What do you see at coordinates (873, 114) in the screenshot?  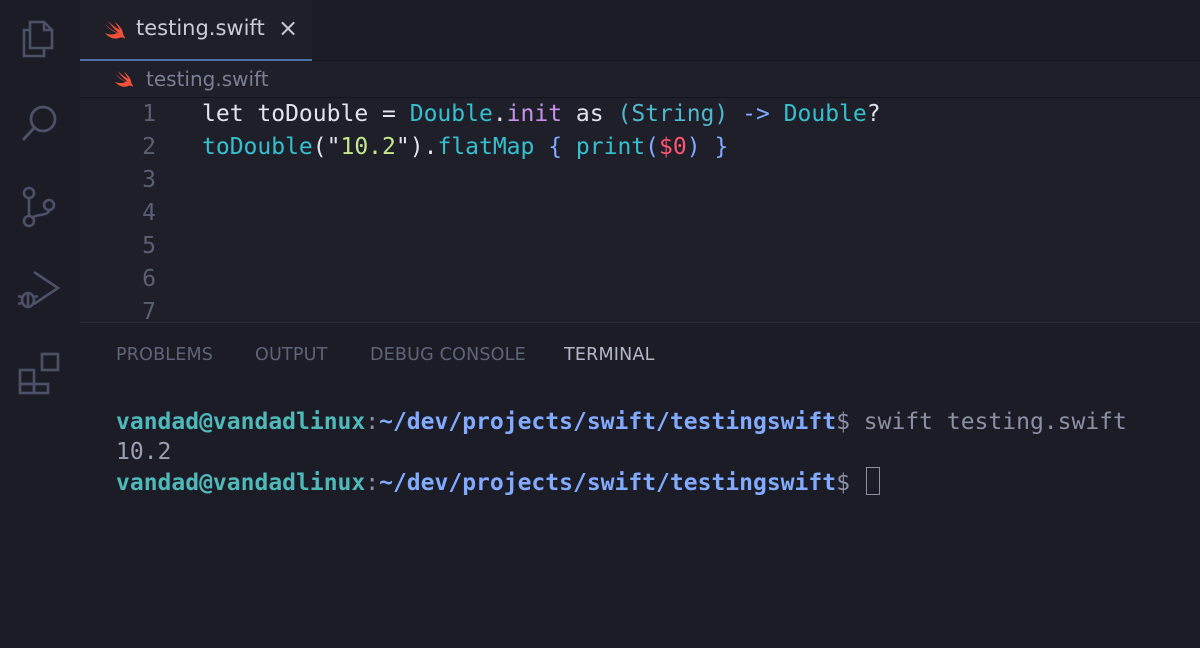 I see `code-token: ?` at bounding box center [873, 114].